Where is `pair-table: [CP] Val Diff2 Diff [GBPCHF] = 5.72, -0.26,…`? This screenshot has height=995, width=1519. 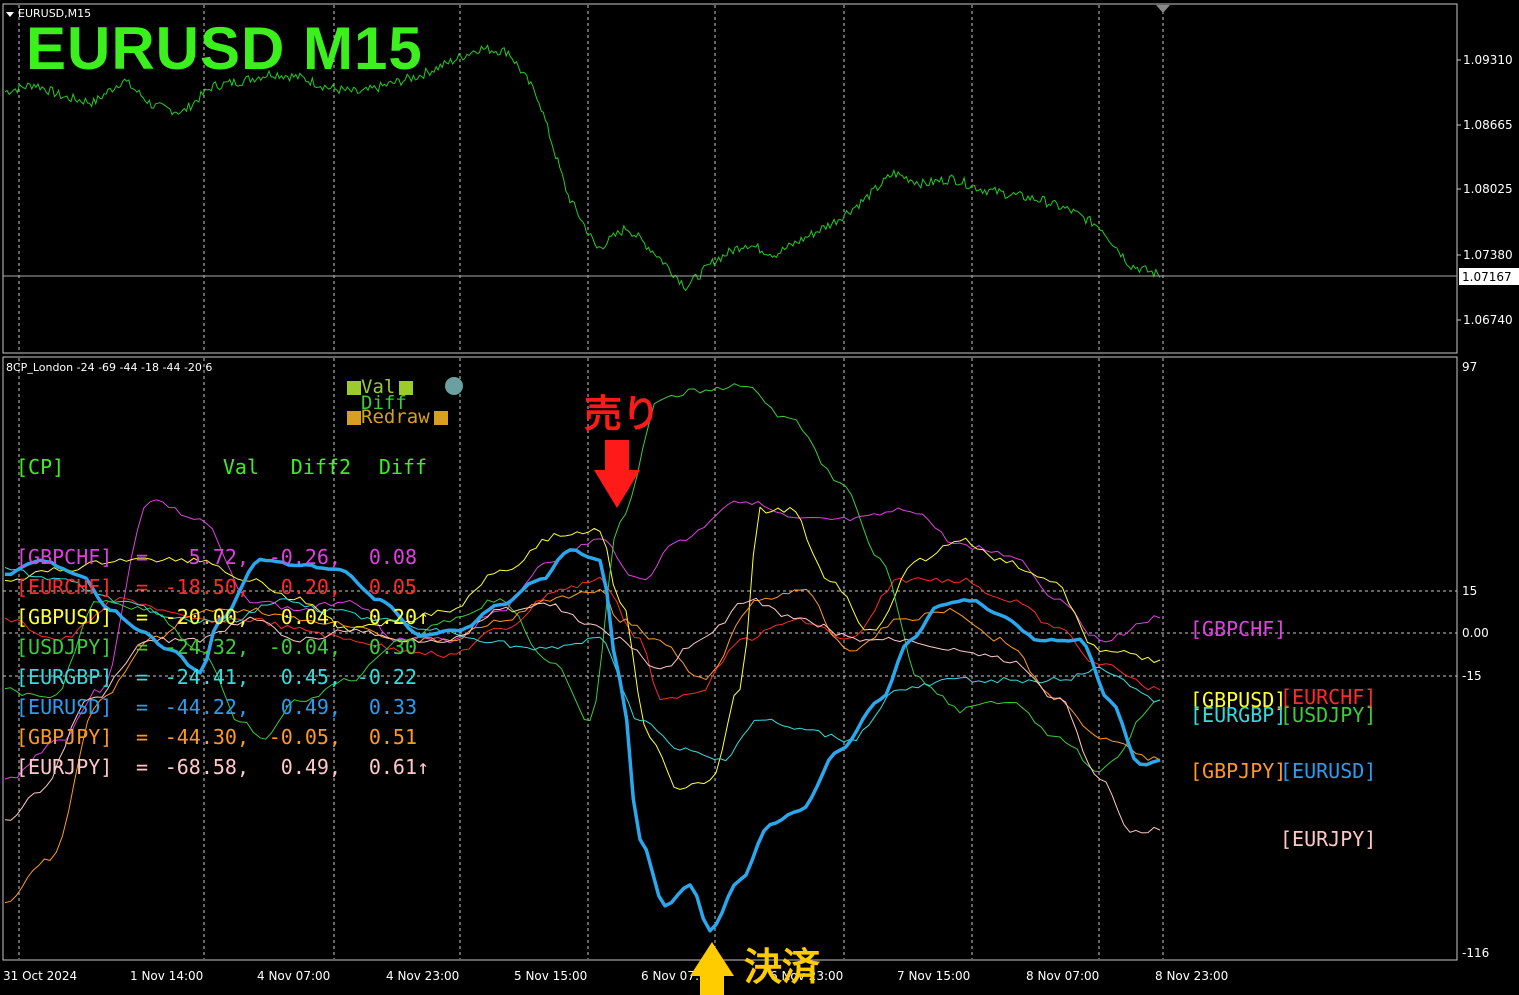
pair-table: [CP] Val Diff2 Diff [GBPCHF] = 5.72, -0.26,… is located at coordinates (226, 602).